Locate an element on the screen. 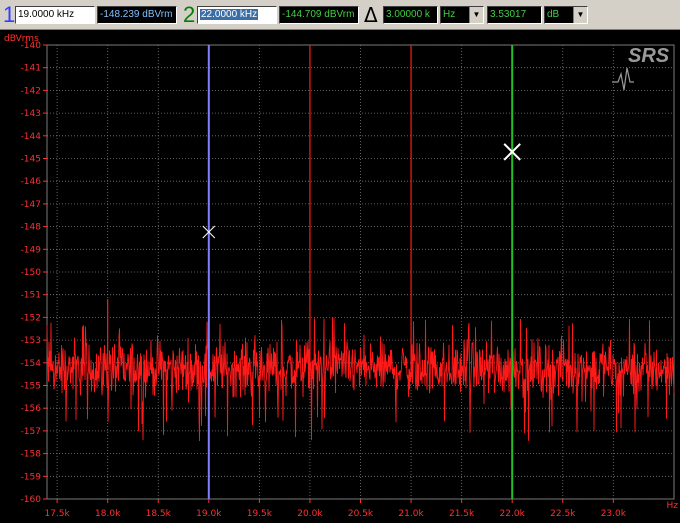  y-tick-label: -148 is located at coordinates (31, 228).